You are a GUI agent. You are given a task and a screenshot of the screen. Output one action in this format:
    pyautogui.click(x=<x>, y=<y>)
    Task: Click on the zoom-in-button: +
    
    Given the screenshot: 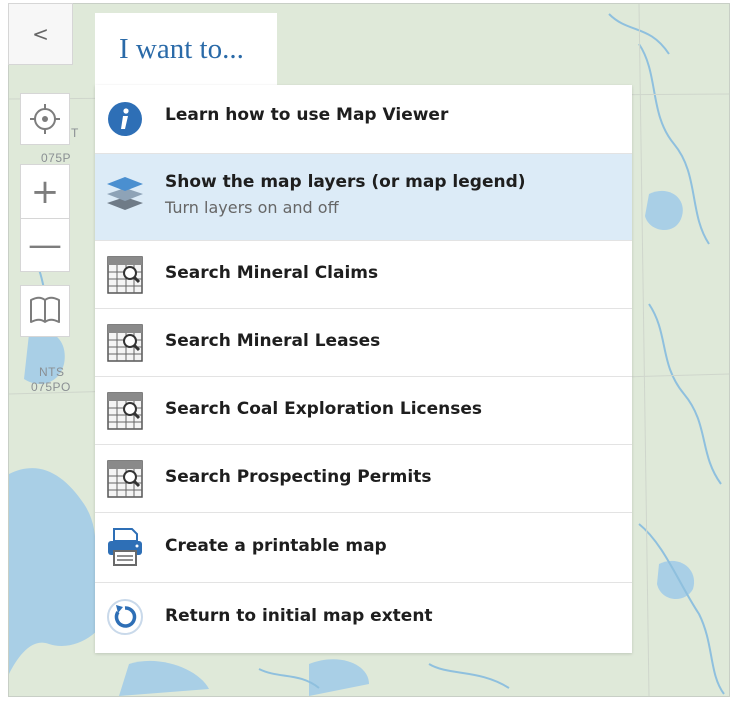 What is the action you would take?
    pyautogui.click(x=45, y=191)
    